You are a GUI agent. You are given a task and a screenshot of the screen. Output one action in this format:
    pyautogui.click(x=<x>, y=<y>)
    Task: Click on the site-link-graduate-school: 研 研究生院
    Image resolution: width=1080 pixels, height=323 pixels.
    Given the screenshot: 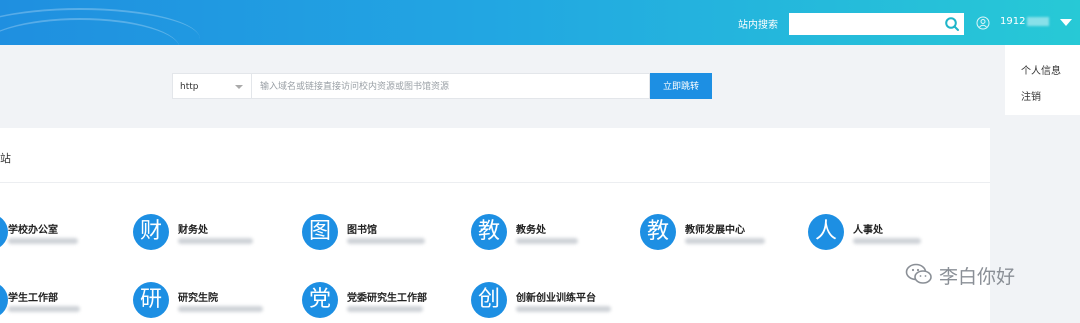 What is the action you would take?
    pyautogui.click(x=208, y=302)
    